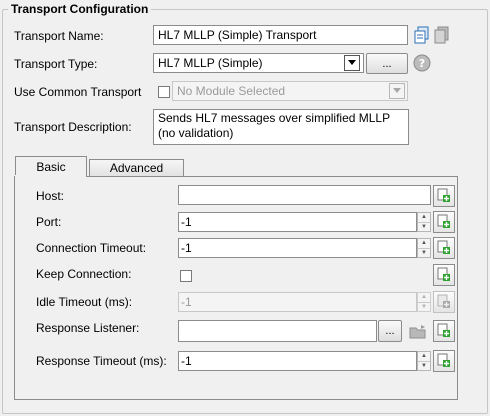  I want to click on host-add-variable-button, so click(444, 196).